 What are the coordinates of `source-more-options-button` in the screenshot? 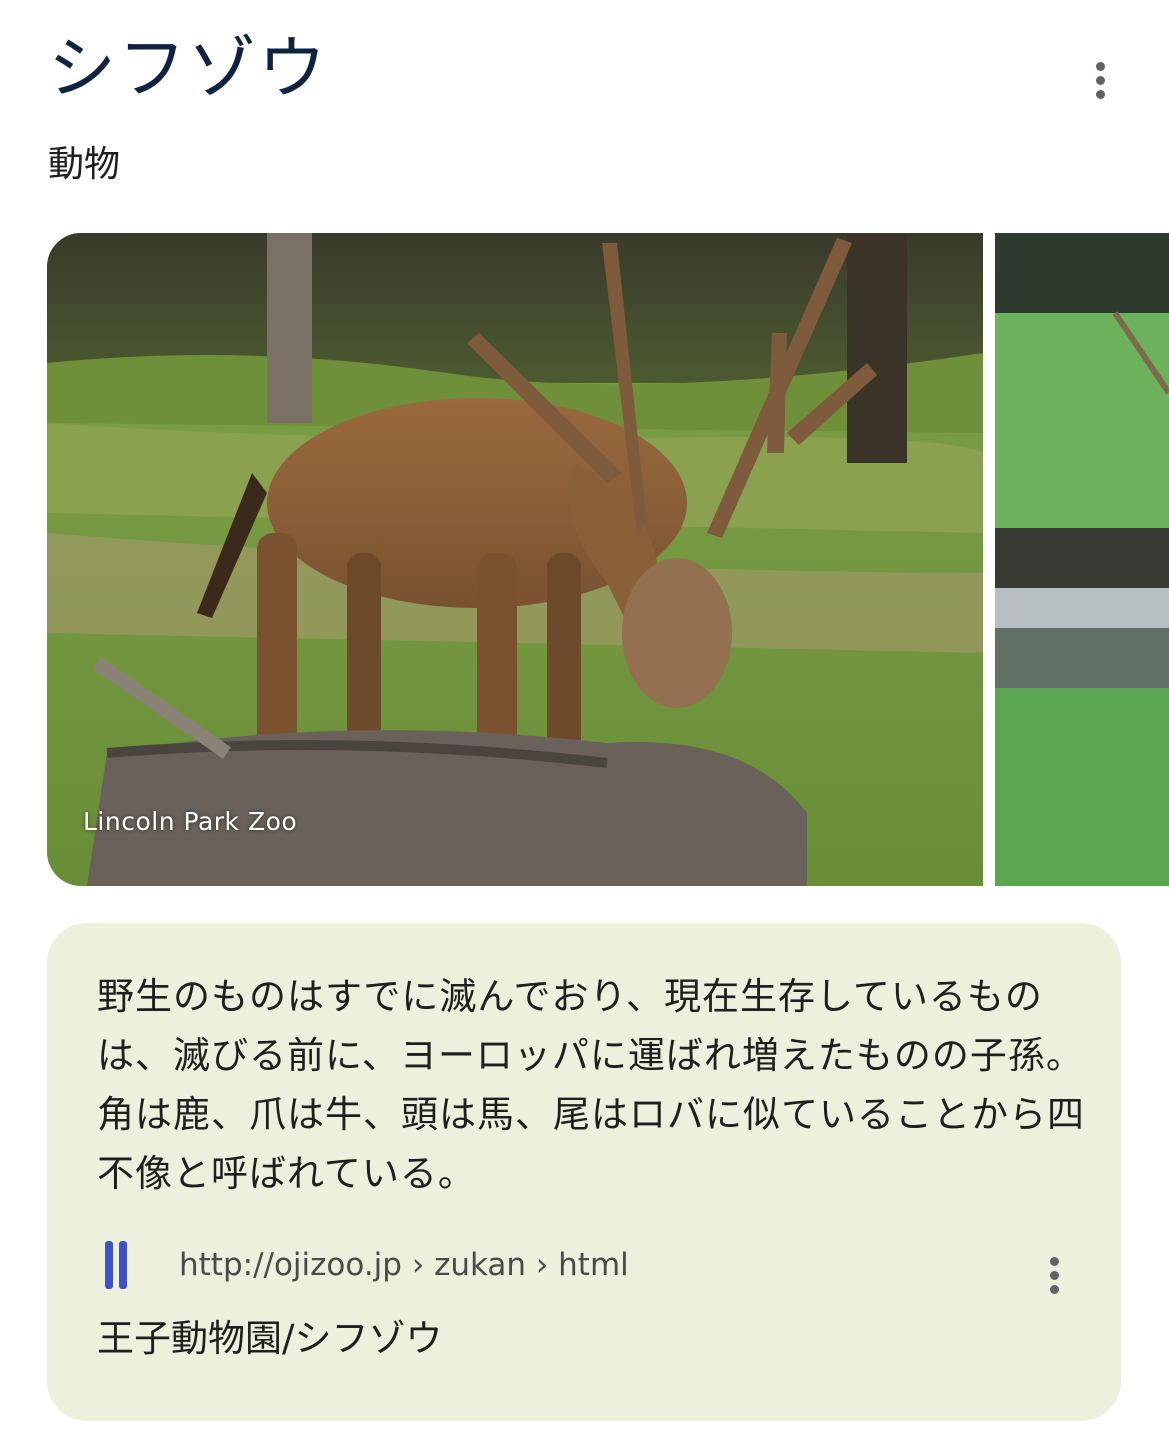 It's located at (1054, 1275).